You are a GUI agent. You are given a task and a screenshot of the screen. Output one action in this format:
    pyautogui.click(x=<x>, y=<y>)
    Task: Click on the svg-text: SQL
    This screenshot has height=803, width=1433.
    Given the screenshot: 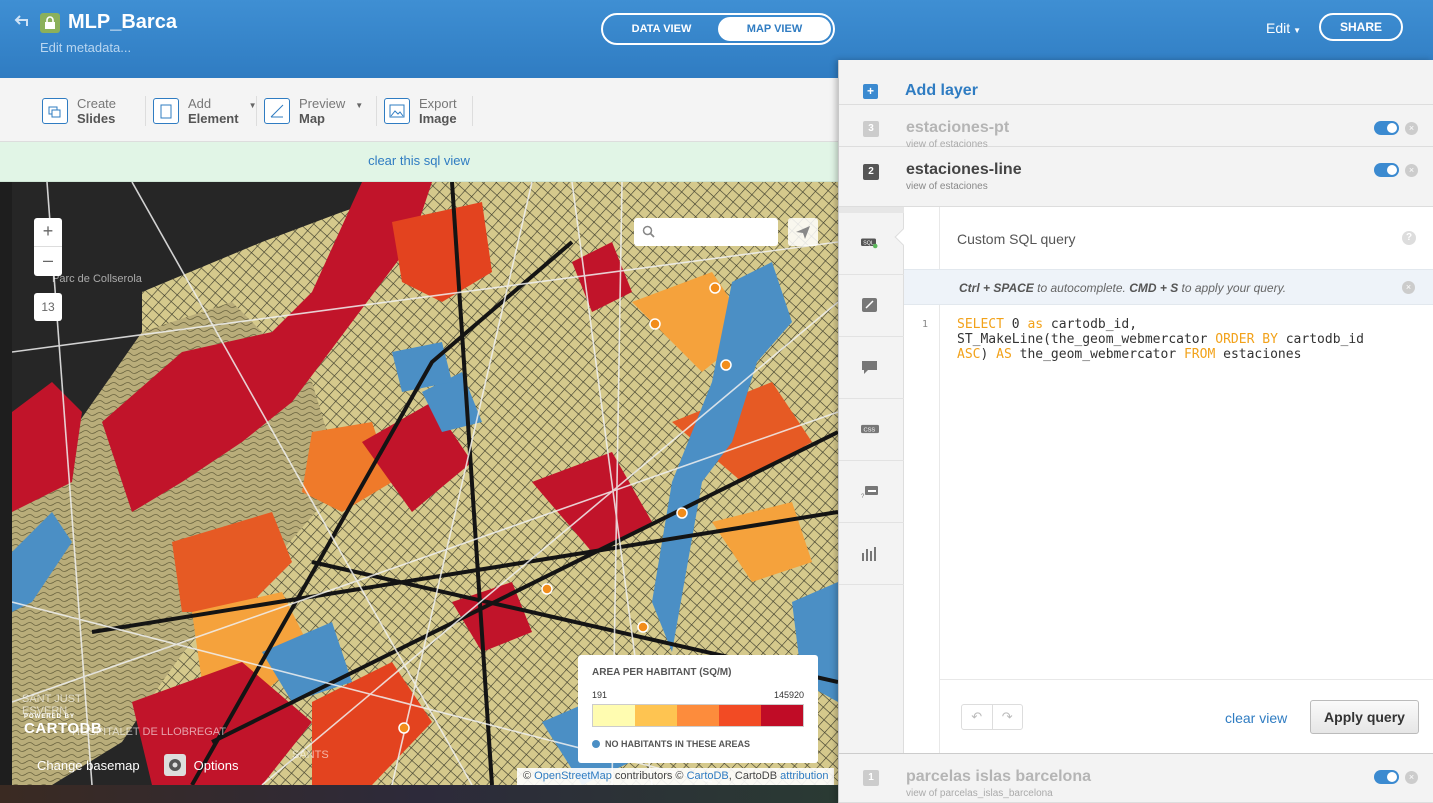 What is the action you would take?
    pyautogui.click(x=868, y=244)
    